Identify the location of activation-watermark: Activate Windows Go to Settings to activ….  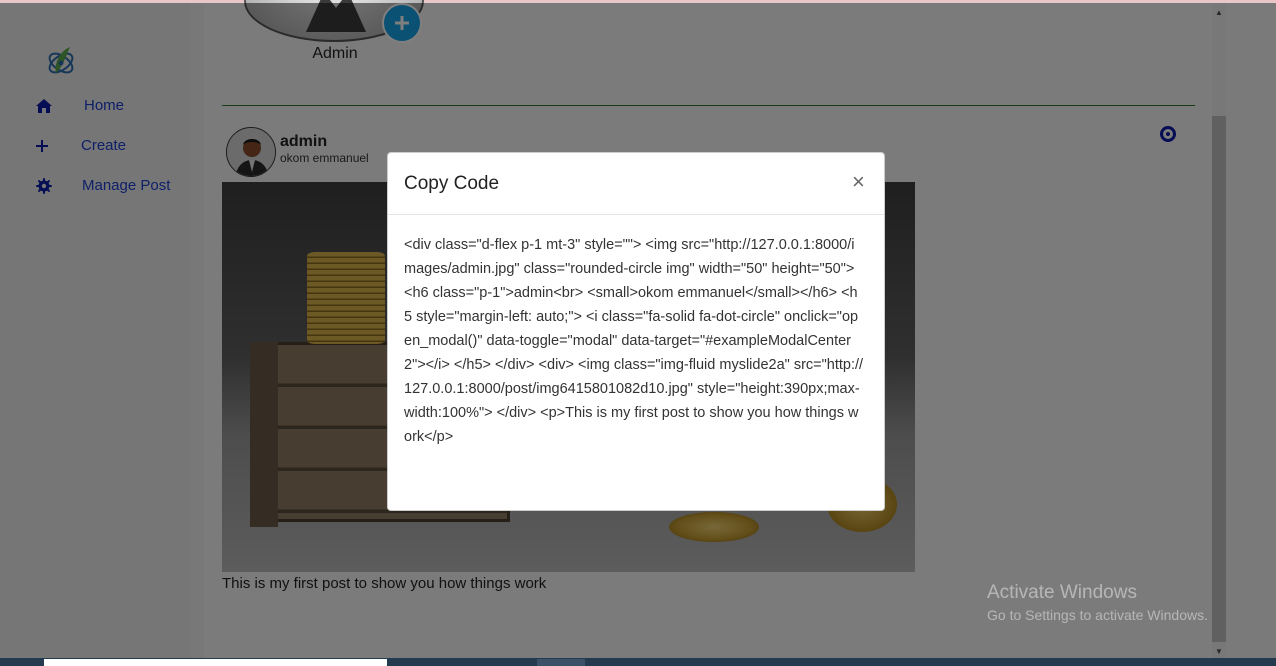
(1097, 602).